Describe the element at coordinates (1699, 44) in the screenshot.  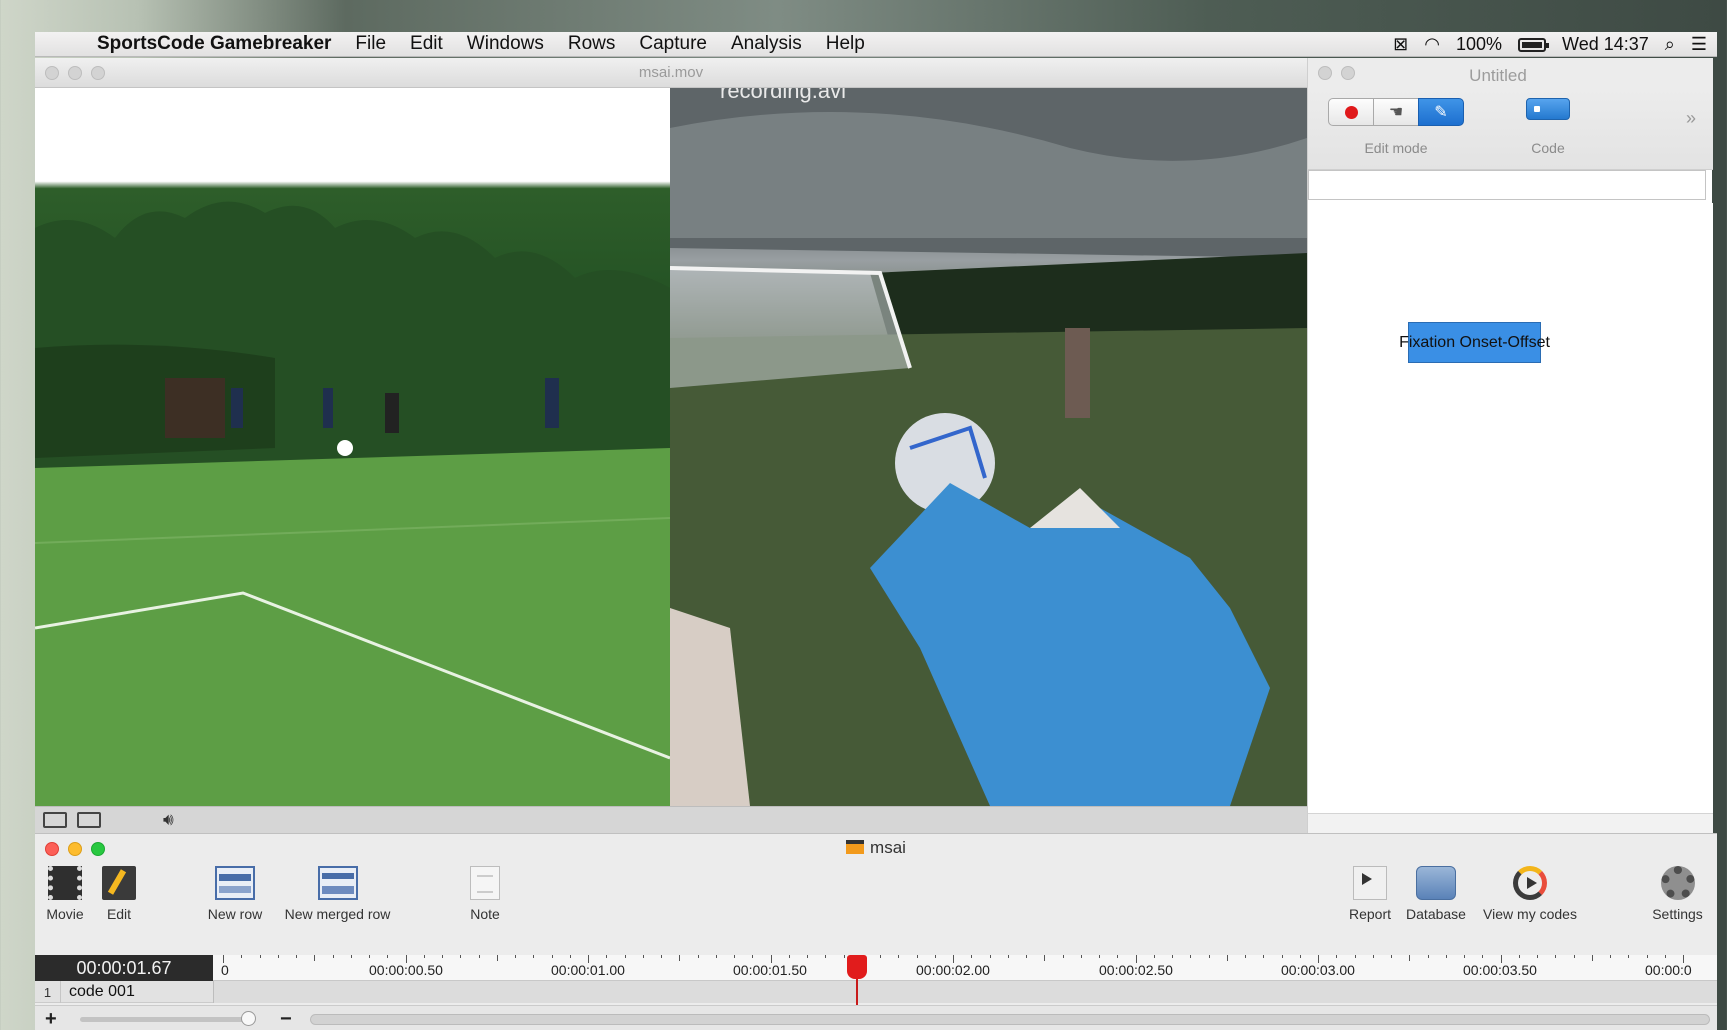
I see `notification-center-icon: ☰` at that location.